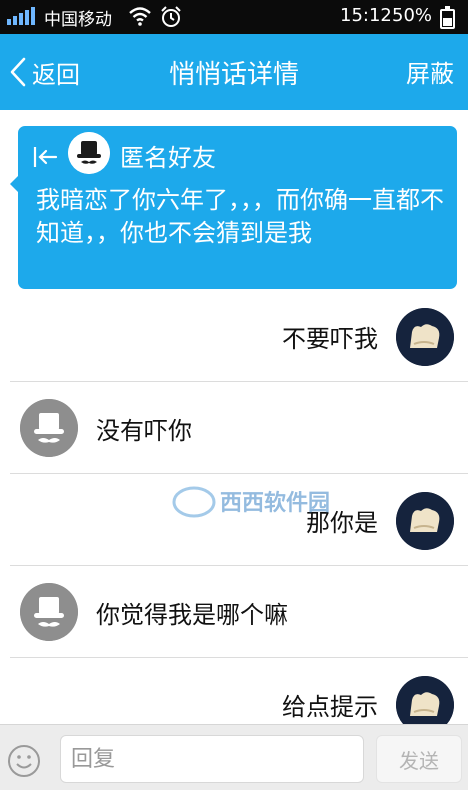  What do you see at coordinates (21, 16) in the screenshot?
I see `signal-icon` at bounding box center [21, 16].